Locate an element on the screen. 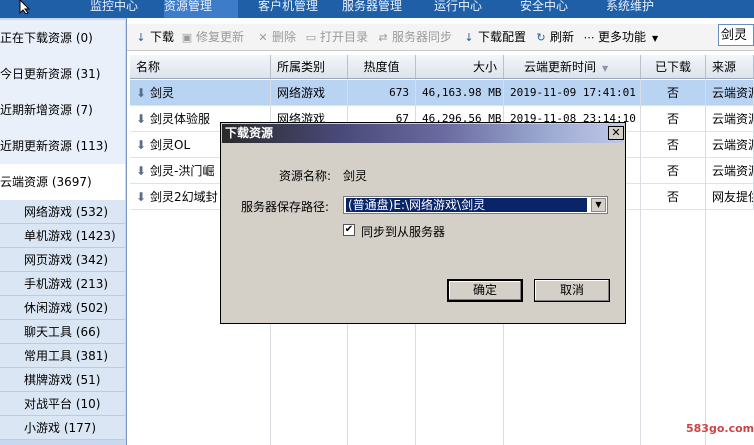 Image resolution: width=754 pixels, height=445 pixels. column-header-category: 所属类别 is located at coordinates (309, 67).